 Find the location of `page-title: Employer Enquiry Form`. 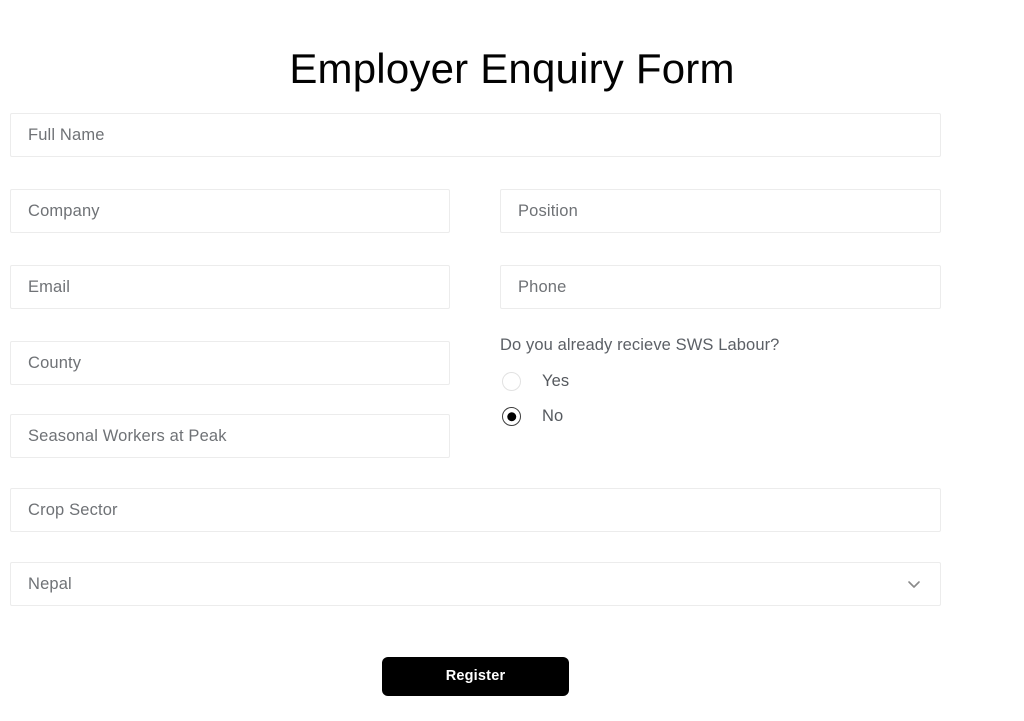

page-title: Employer Enquiry Form is located at coordinates (512, 69).